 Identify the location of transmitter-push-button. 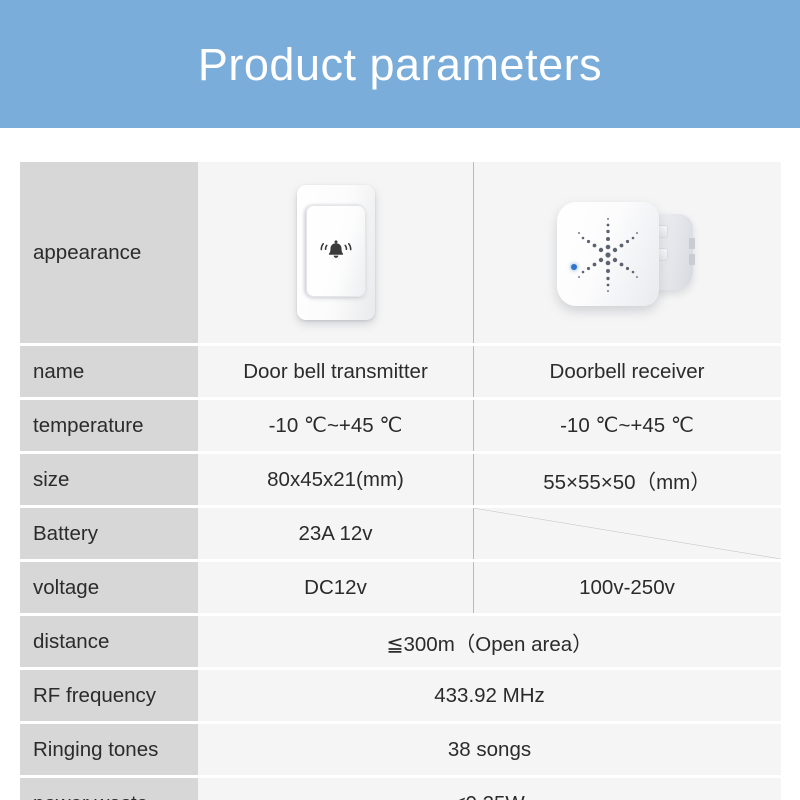
(335, 251).